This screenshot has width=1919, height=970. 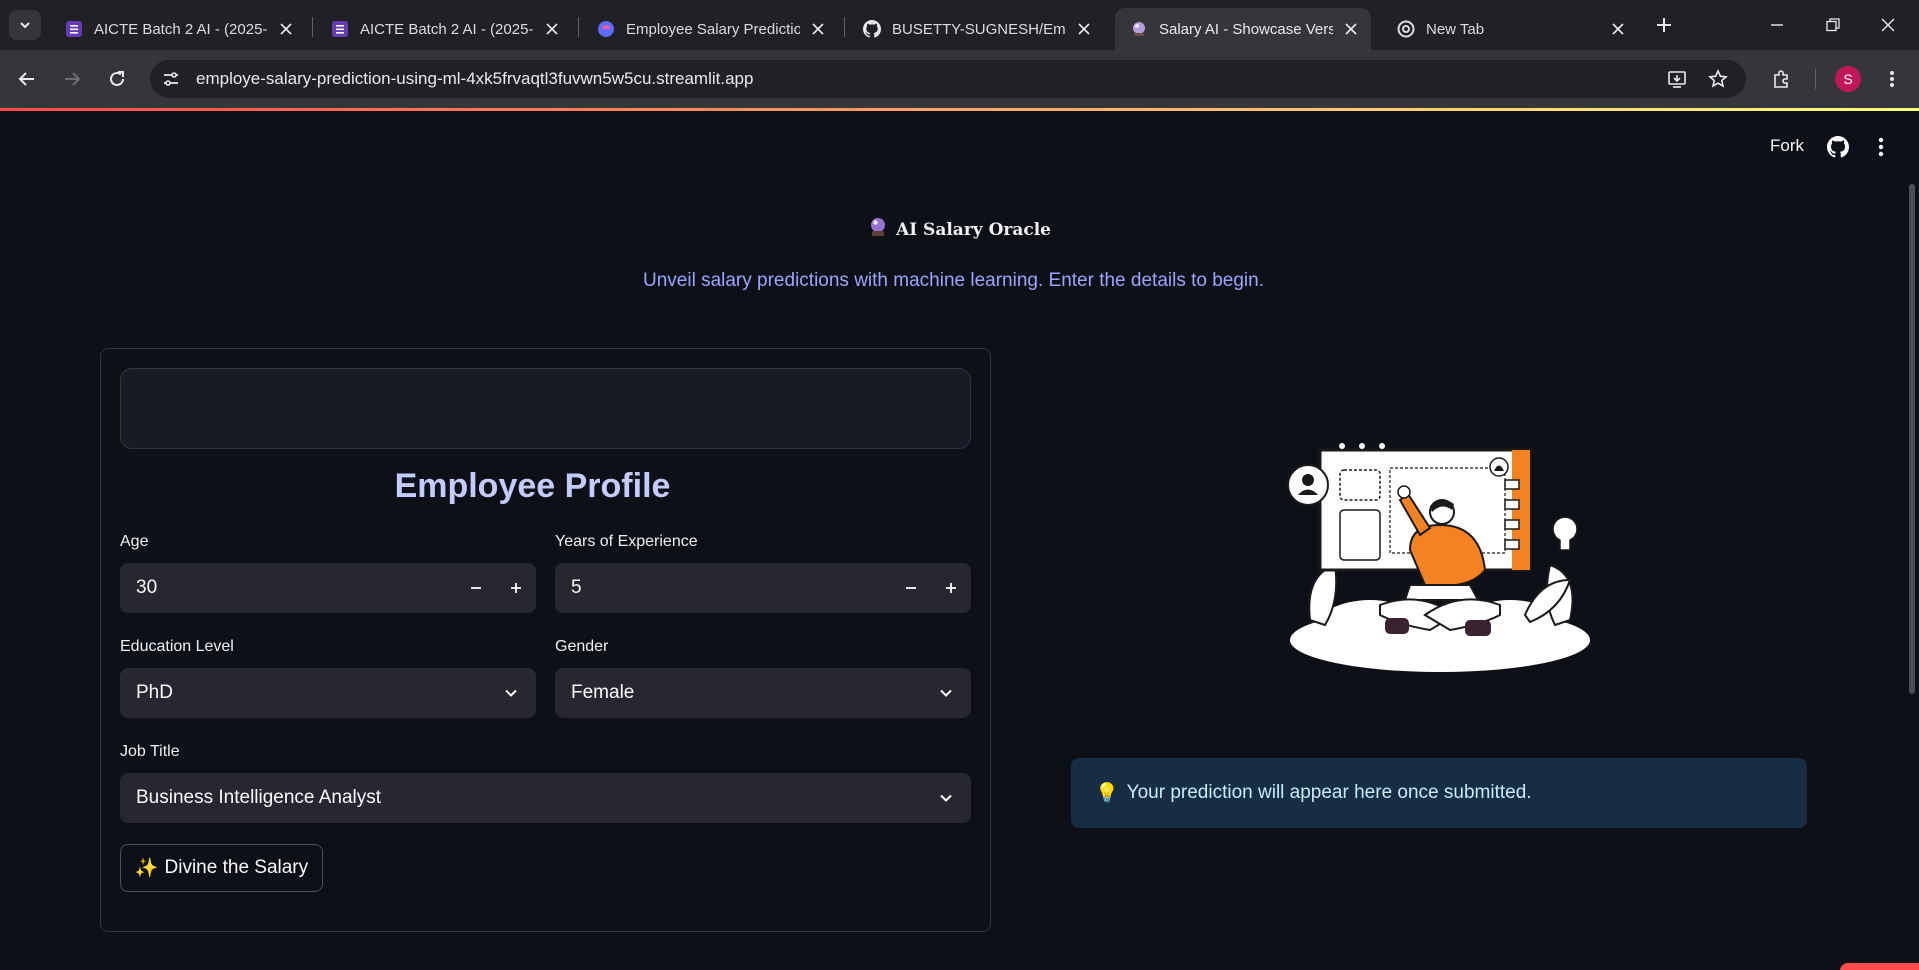 I want to click on page-scrollbar, so click(x=1912, y=439).